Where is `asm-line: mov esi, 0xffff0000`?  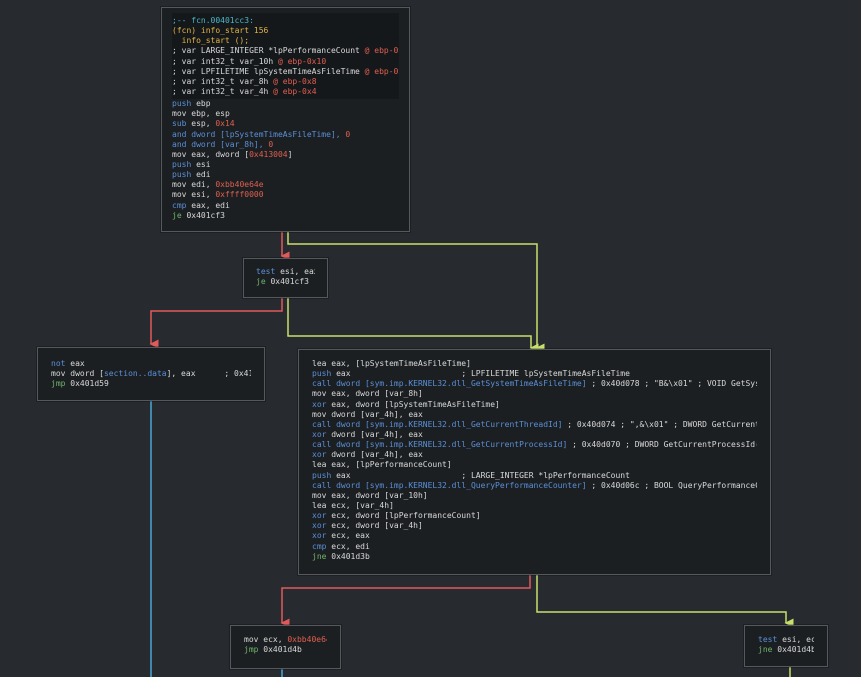 asm-line: mov esi, 0xffff0000 is located at coordinates (285, 195).